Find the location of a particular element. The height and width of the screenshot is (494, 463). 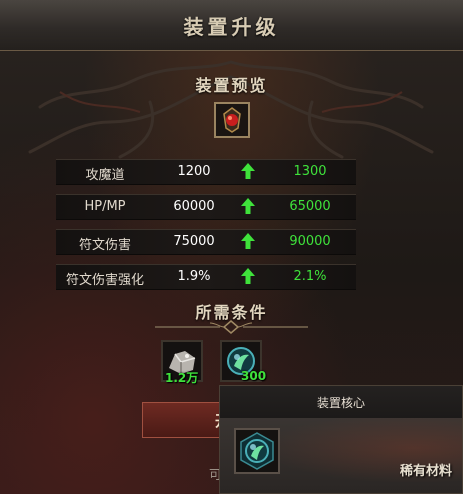

stat-row-hp-mp: HP/MP 60000 65000 is located at coordinates (206, 207).